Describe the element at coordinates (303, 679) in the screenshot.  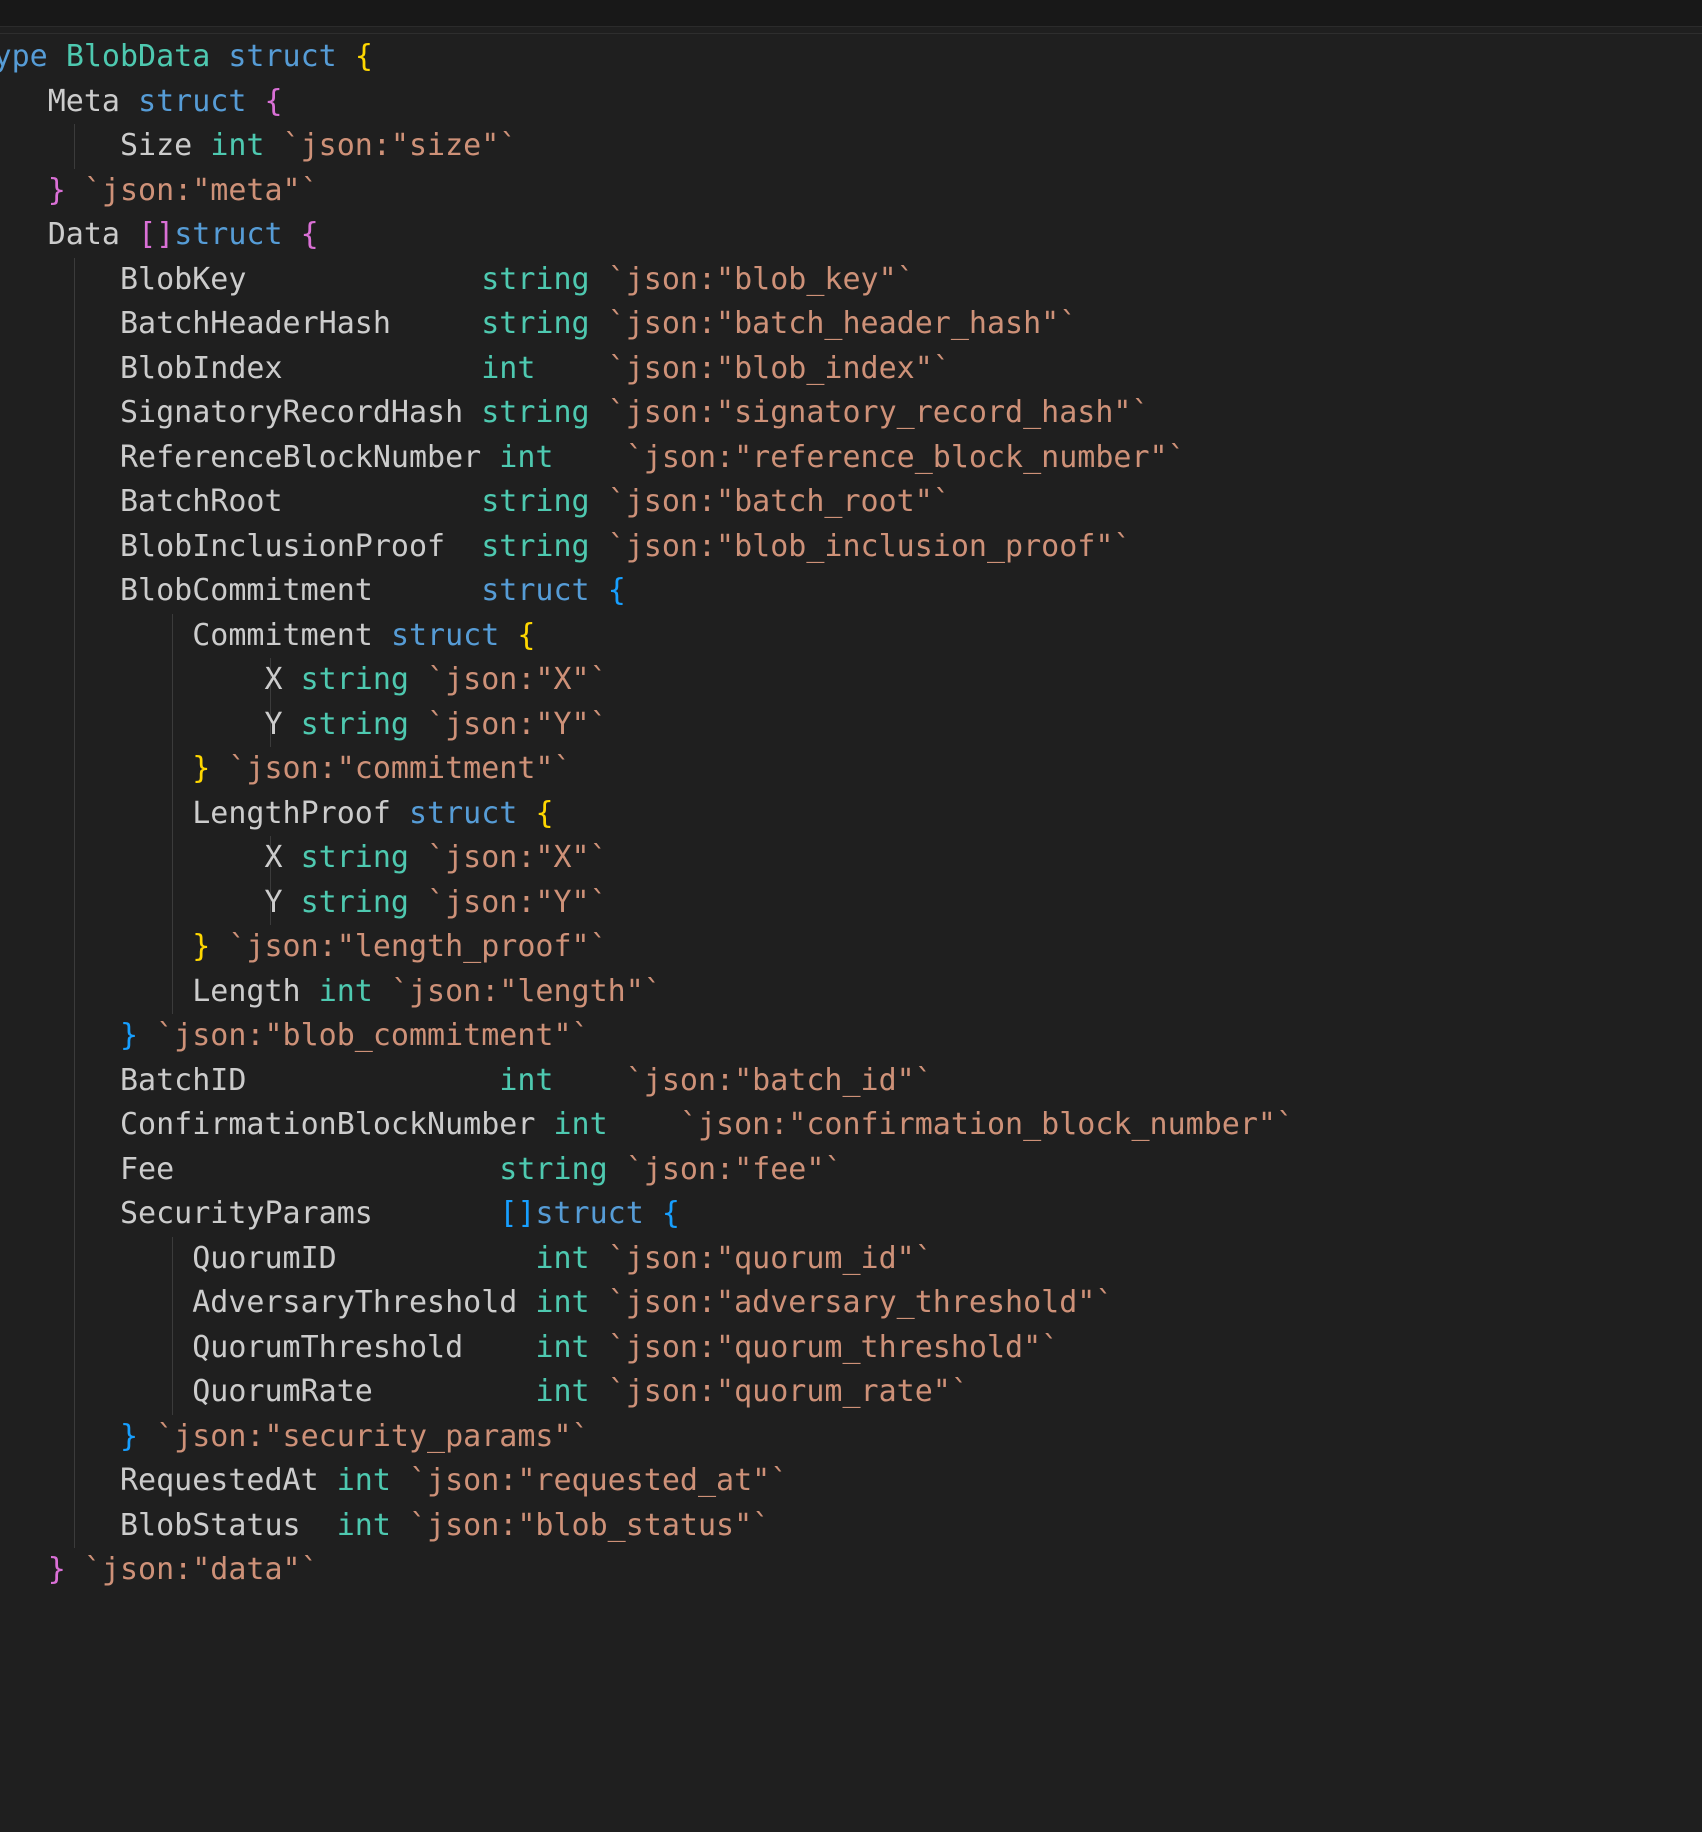
I see `code-line-text: X string `json:"X"`` at that location.